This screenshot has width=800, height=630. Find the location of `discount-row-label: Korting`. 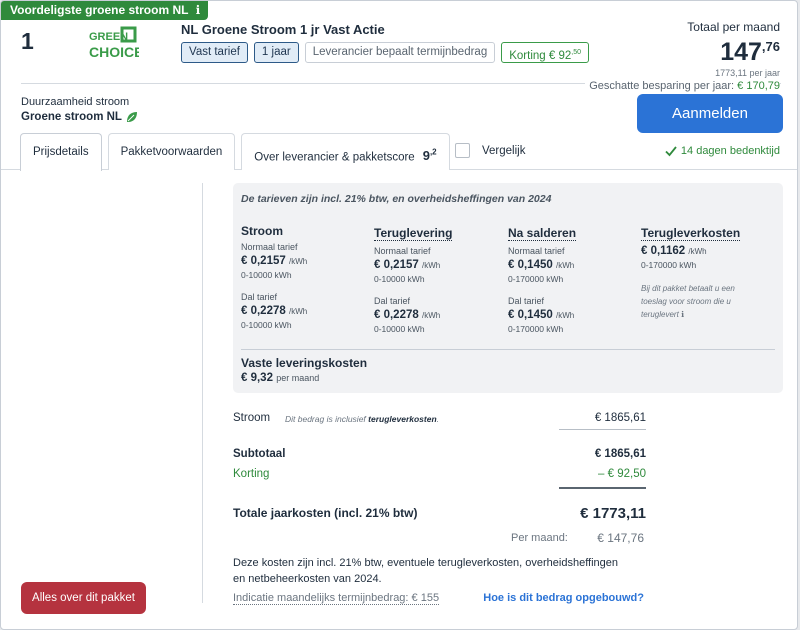

discount-row-label: Korting is located at coordinates (251, 474).